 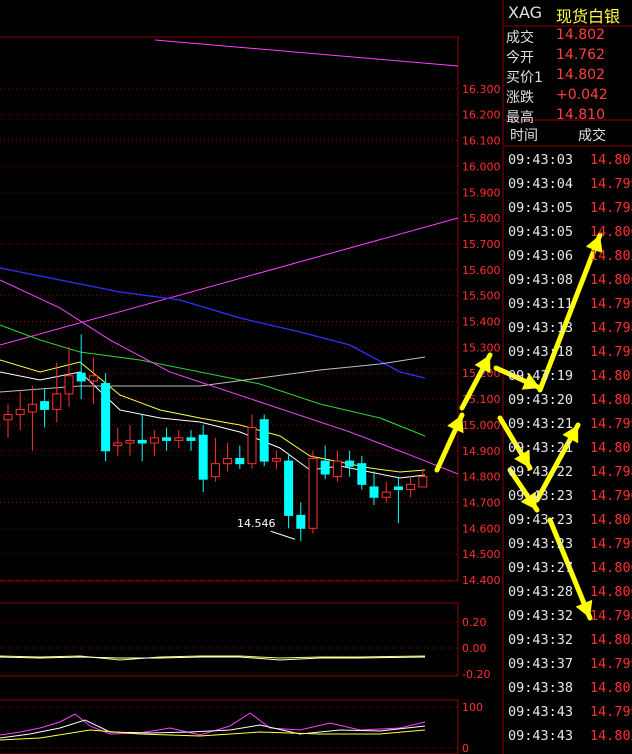 I want to click on quote-row: 今开 14.762, so click(x=568, y=56).